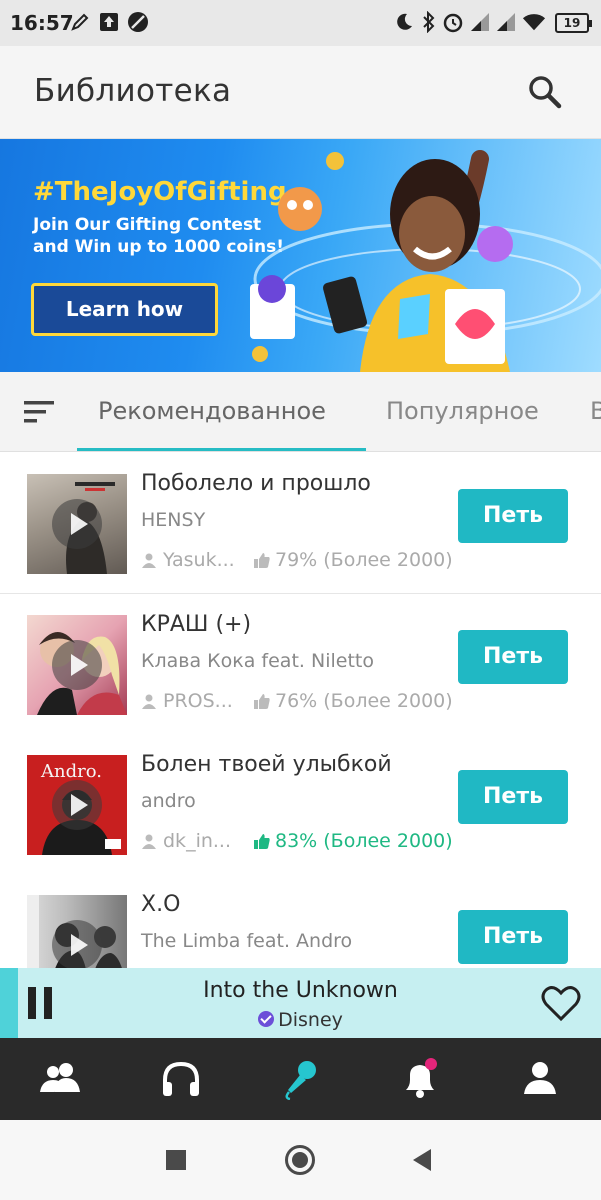 This screenshot has width=601, height=1200. What do you see at coordinates (60, 1079) in the screenshot?
I see `people-icon` at bounding box center [60, 1079].